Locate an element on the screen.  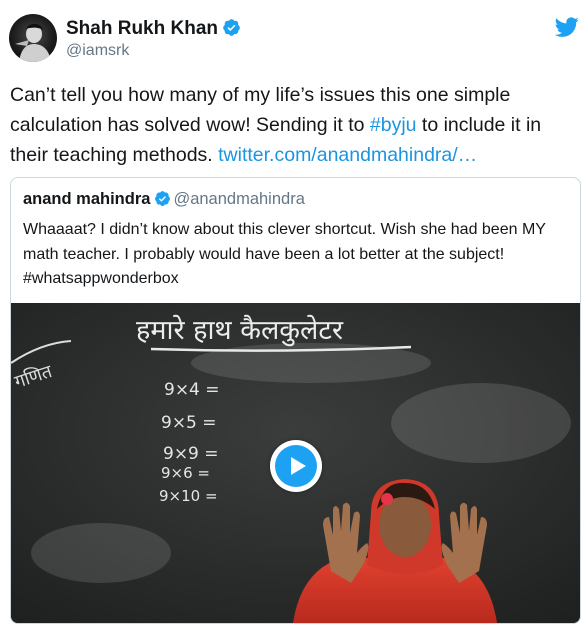
play-icon is located at coordinates (296, 466).